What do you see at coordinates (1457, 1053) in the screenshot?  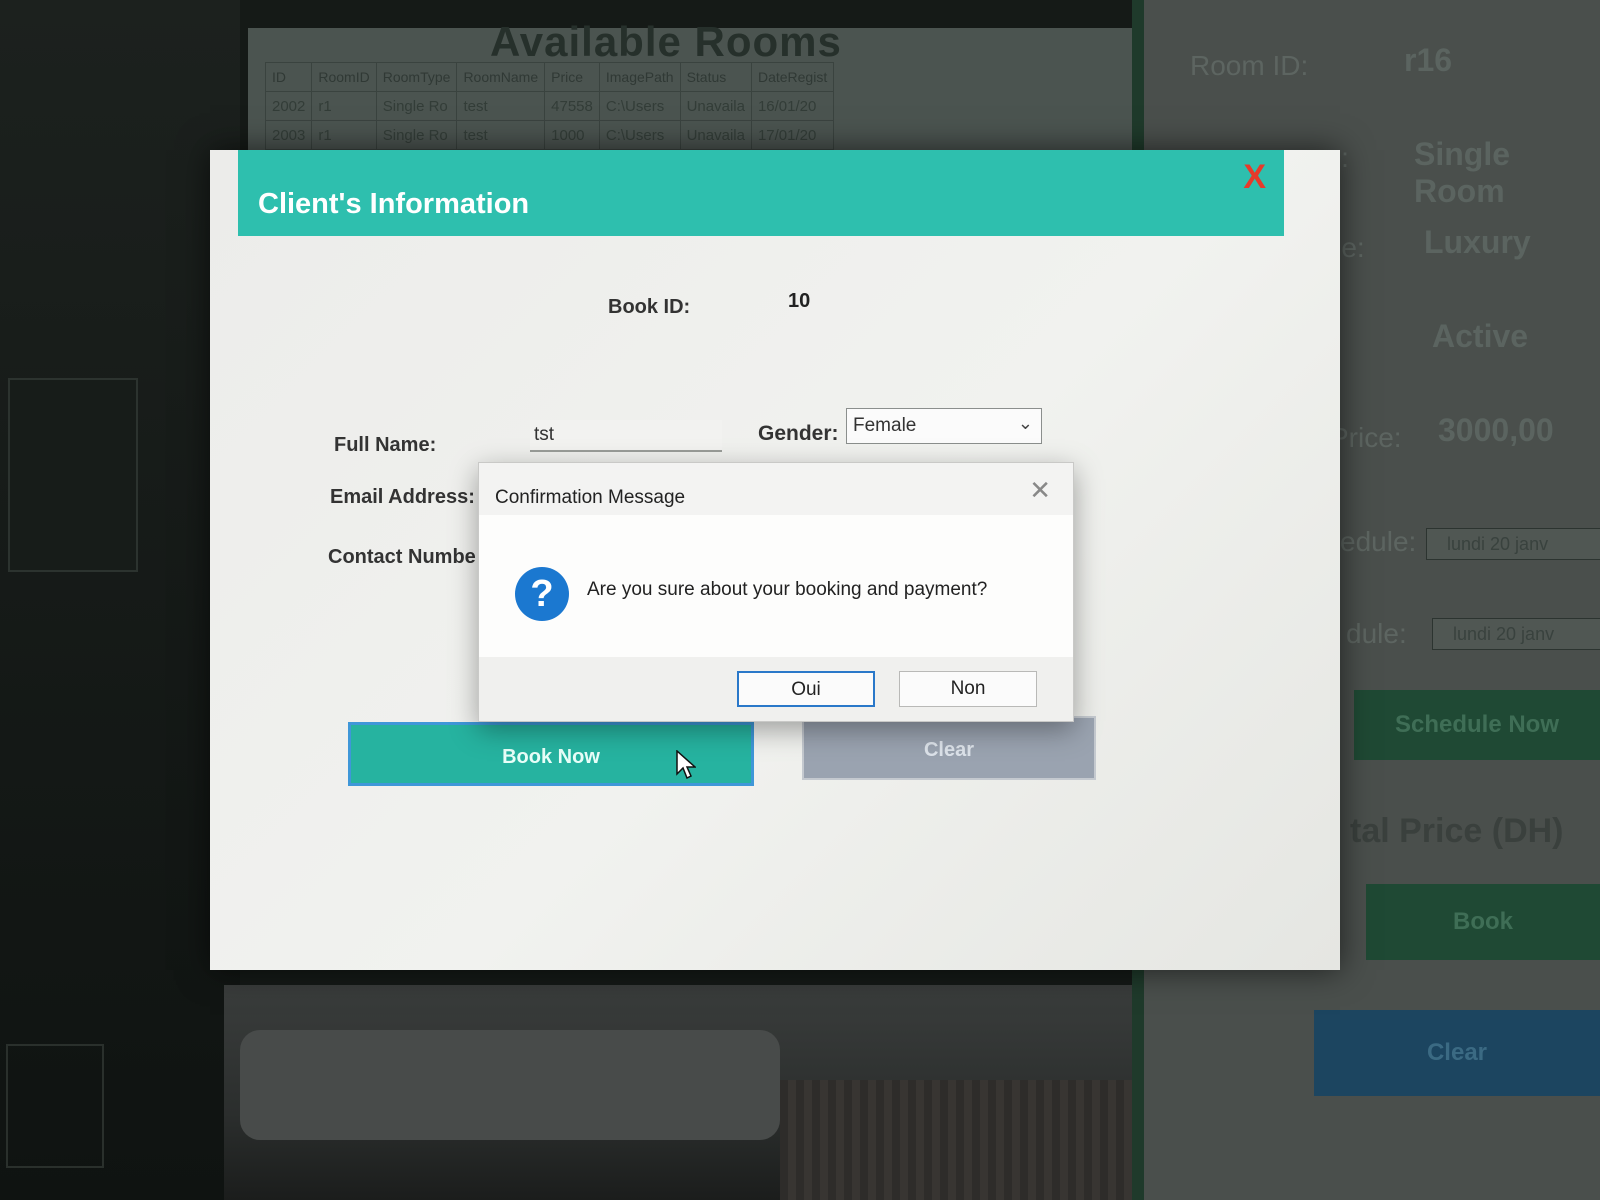 I see `clear-button-background: Clear` at bounding box center [1457, 1053].